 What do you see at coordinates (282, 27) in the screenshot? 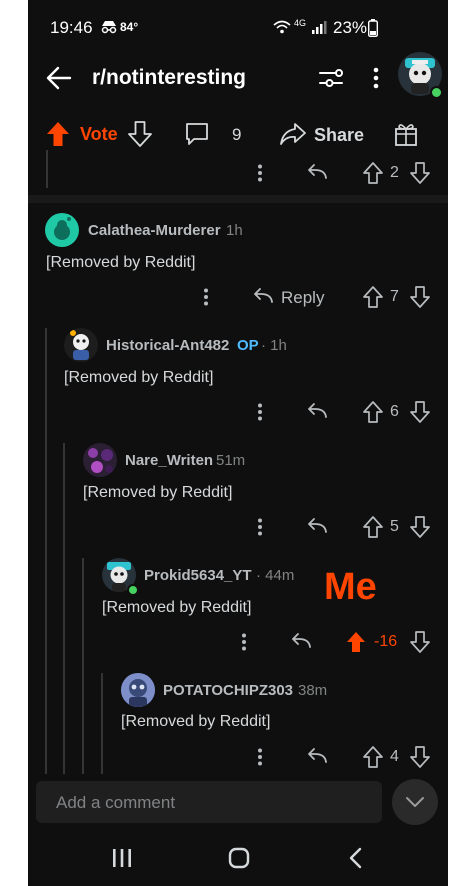
I see `wifi-call-icon` at bounding box center [282, 27].